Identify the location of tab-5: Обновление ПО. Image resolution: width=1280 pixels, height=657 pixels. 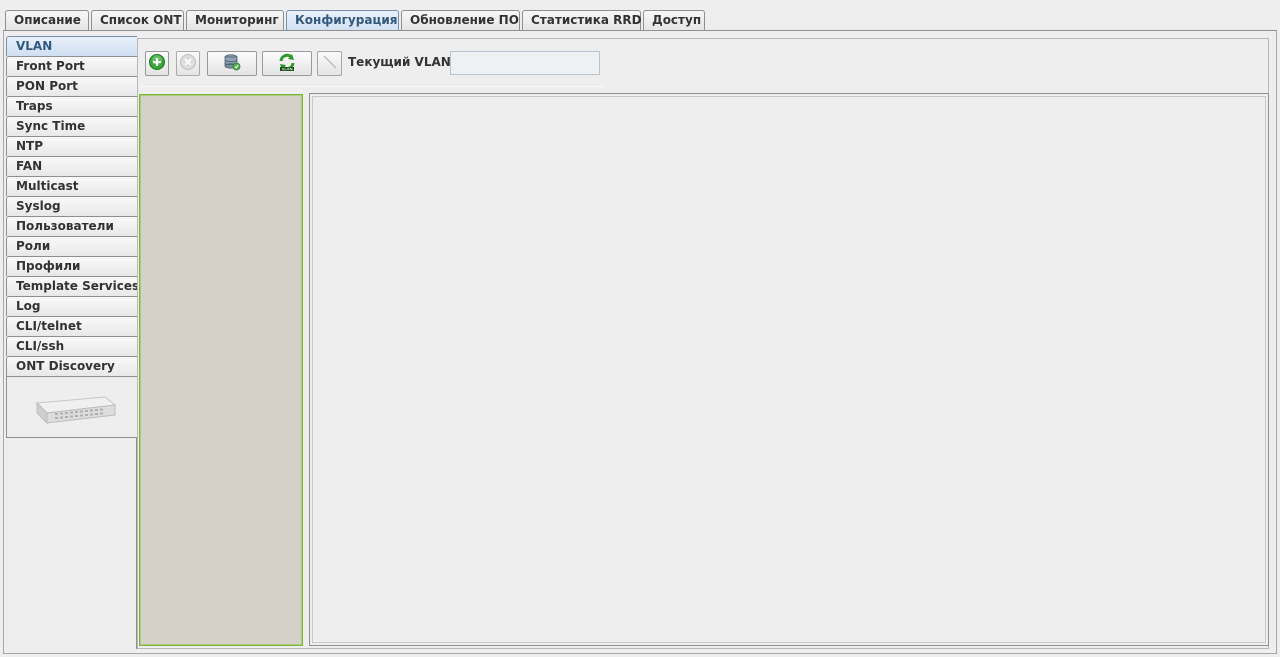
(460, 20).